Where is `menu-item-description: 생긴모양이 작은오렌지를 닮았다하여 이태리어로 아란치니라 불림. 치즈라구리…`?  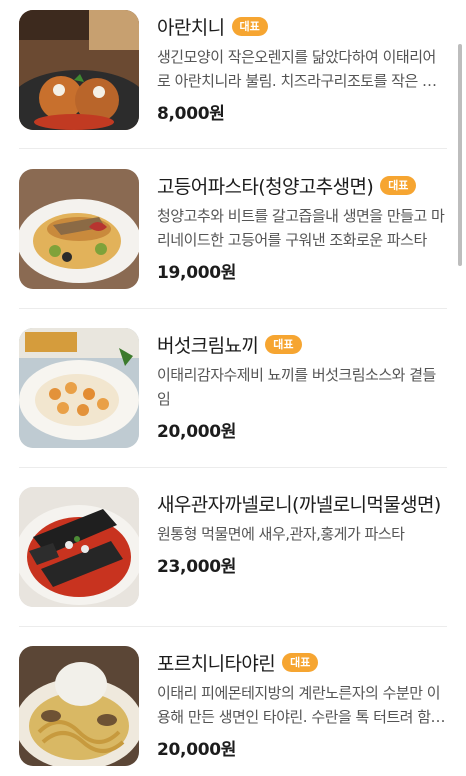 menu-item-description: 생긴모양이 작은오렌지를 닮았다하여 이태리어로 아란치니라 불림. 치즈라구리… is located at coordinates (303, 69).